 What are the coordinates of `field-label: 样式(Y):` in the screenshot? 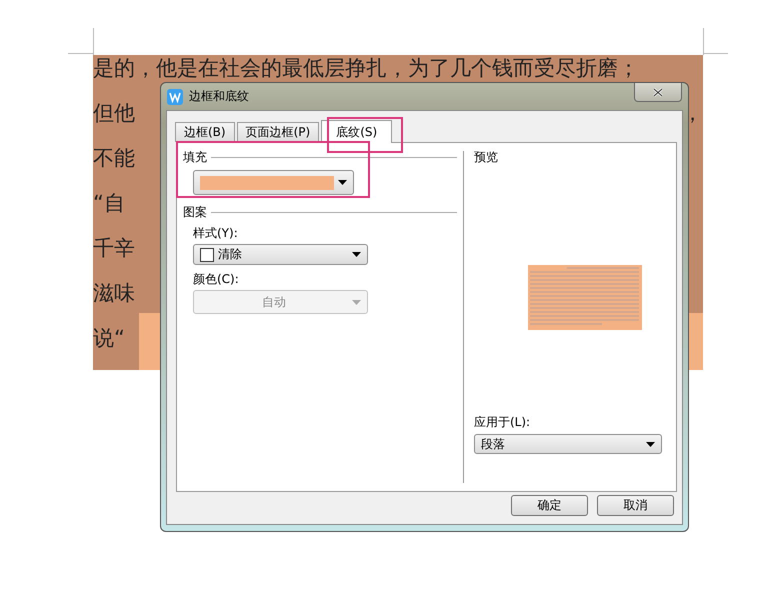 It's located at (216, 233).